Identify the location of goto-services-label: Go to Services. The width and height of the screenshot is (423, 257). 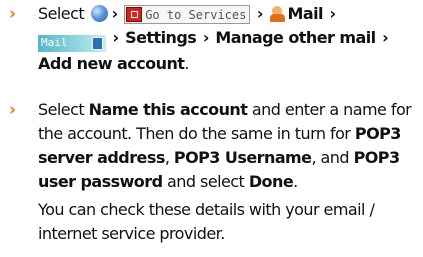
(187, 14).